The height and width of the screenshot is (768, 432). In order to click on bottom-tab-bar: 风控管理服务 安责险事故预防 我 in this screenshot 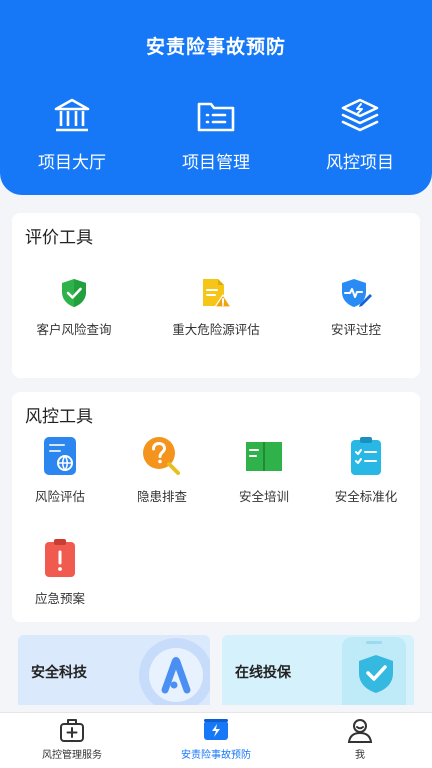, I will do `click(216, 740)`.